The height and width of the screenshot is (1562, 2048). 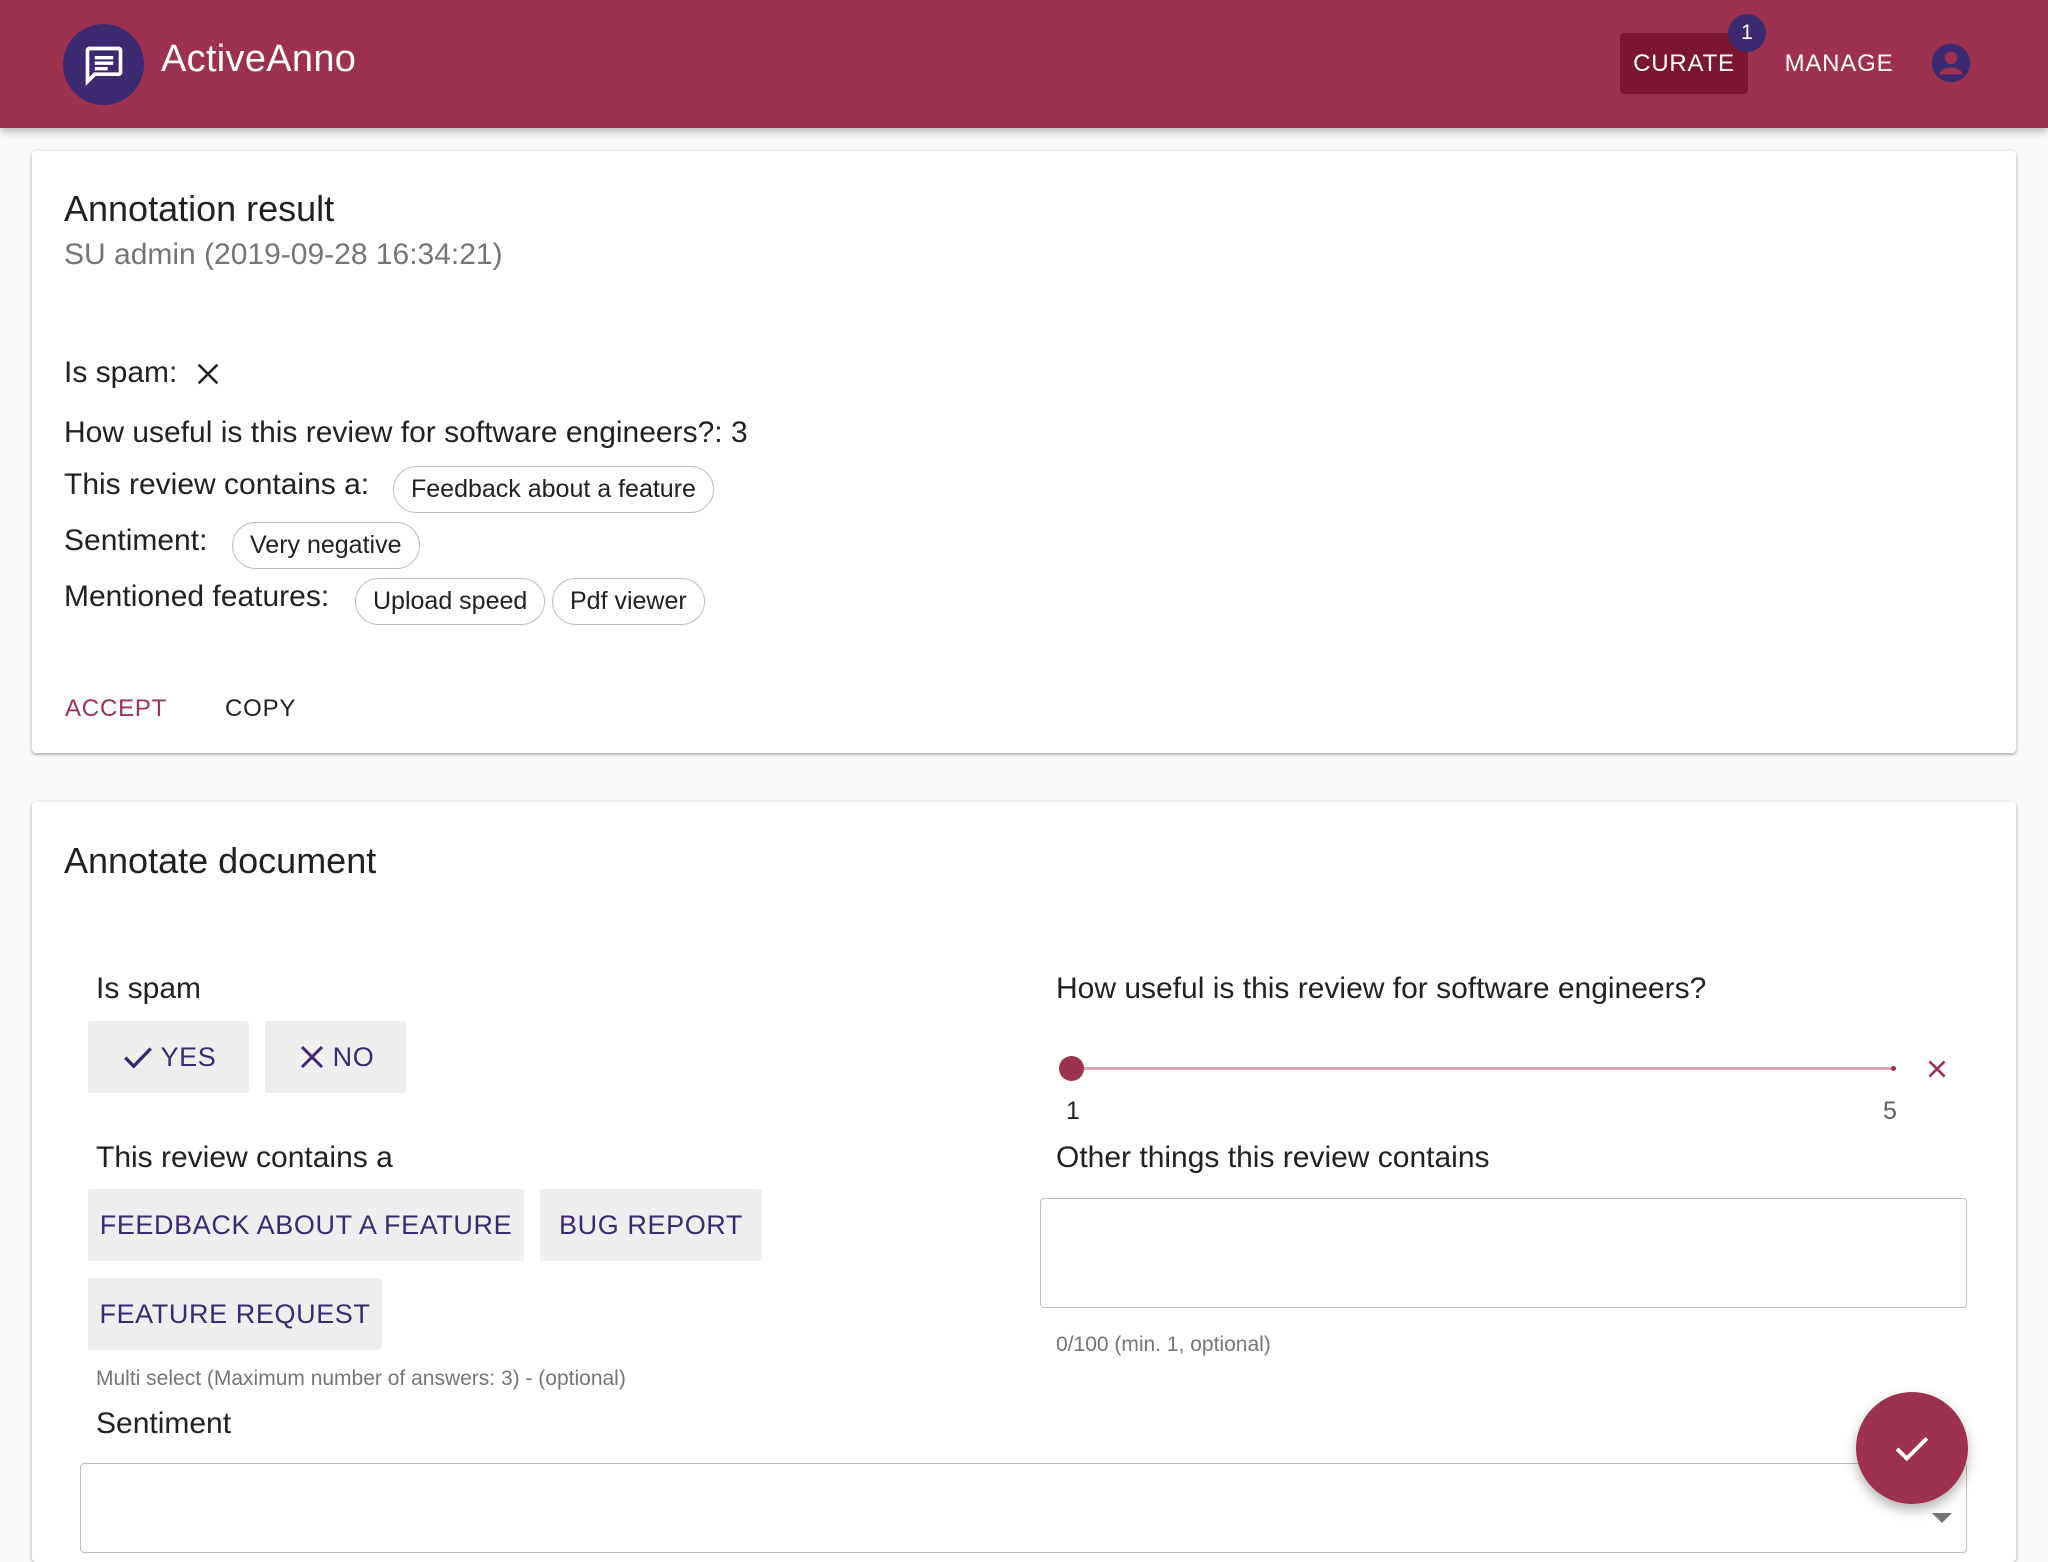 I want to click on contains-result-label: This review contains a:, so click(x=217, y=484).